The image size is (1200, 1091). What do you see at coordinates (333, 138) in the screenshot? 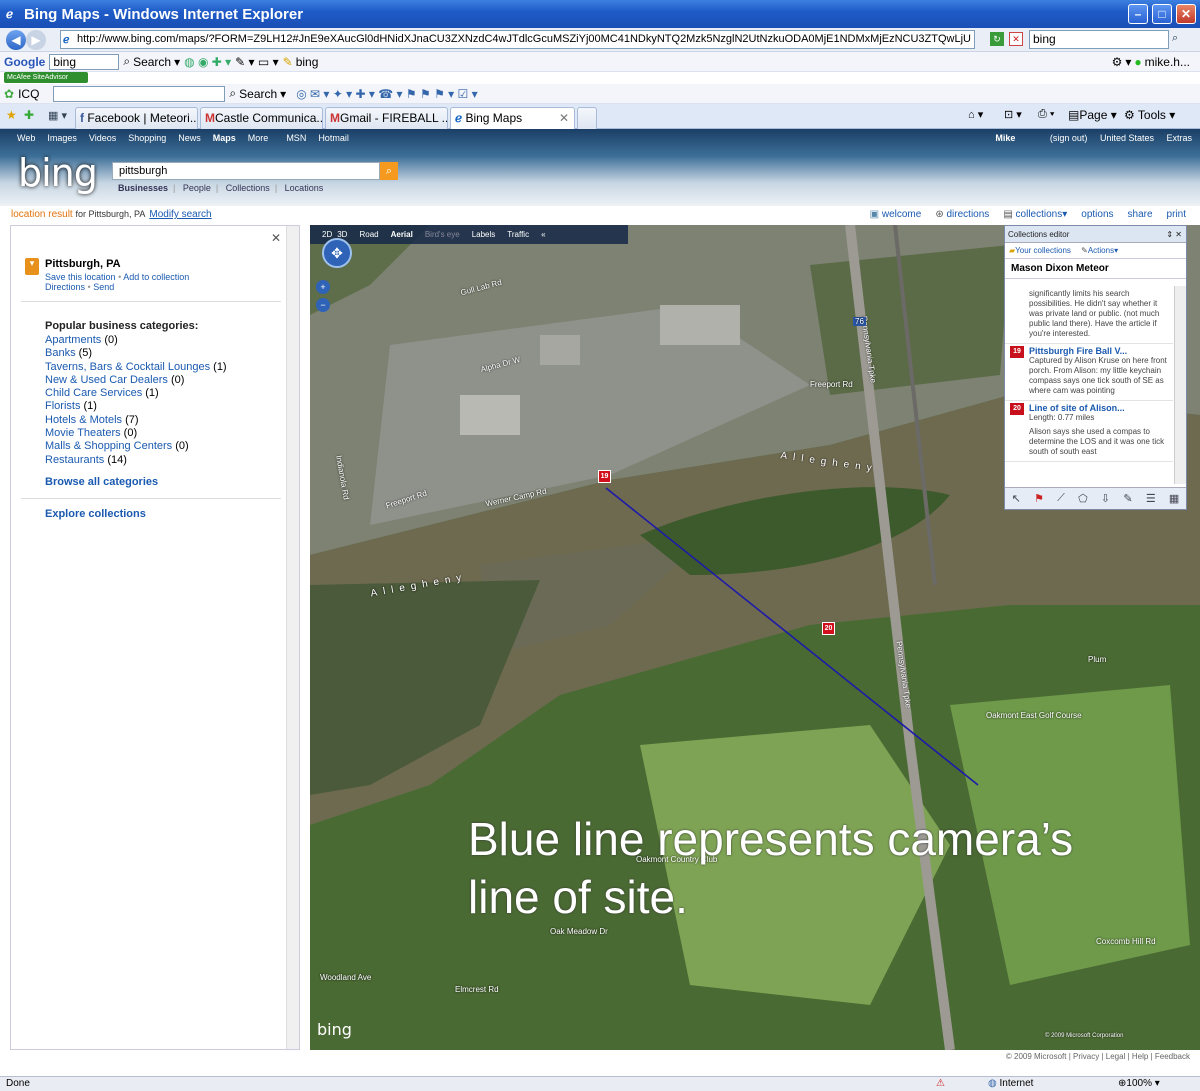
I see `nav-hotmail: Hotmail` at bounding box center [333, 138].